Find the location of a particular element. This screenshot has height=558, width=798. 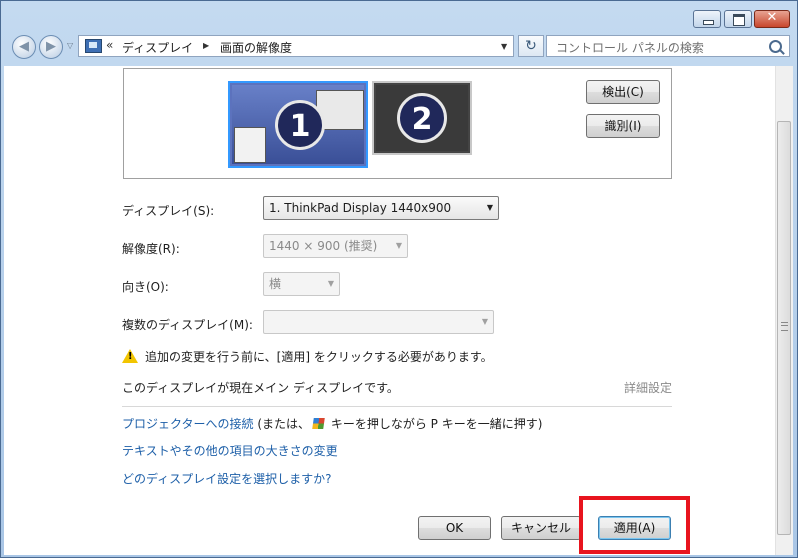

which-settings-link: どのディスプレイ設定を選択しますか? is located at coordinates (227, 478).